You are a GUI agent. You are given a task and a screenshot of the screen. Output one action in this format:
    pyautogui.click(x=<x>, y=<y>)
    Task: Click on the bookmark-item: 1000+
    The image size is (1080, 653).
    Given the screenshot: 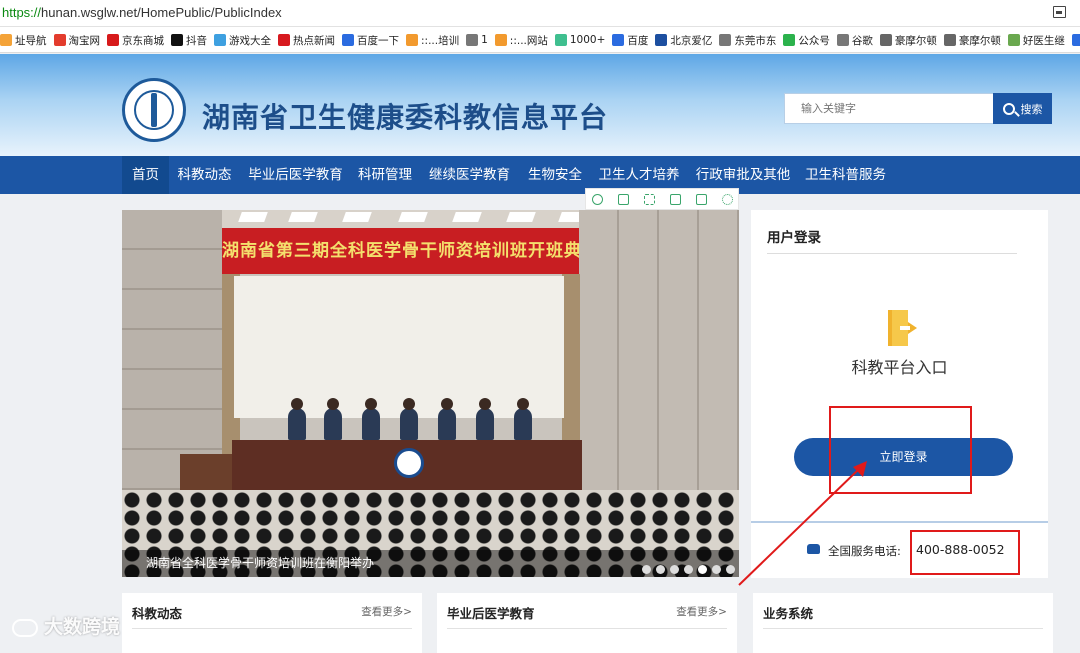 What is the action you would take?
    pyautogui.click(x=580, y=39)
    